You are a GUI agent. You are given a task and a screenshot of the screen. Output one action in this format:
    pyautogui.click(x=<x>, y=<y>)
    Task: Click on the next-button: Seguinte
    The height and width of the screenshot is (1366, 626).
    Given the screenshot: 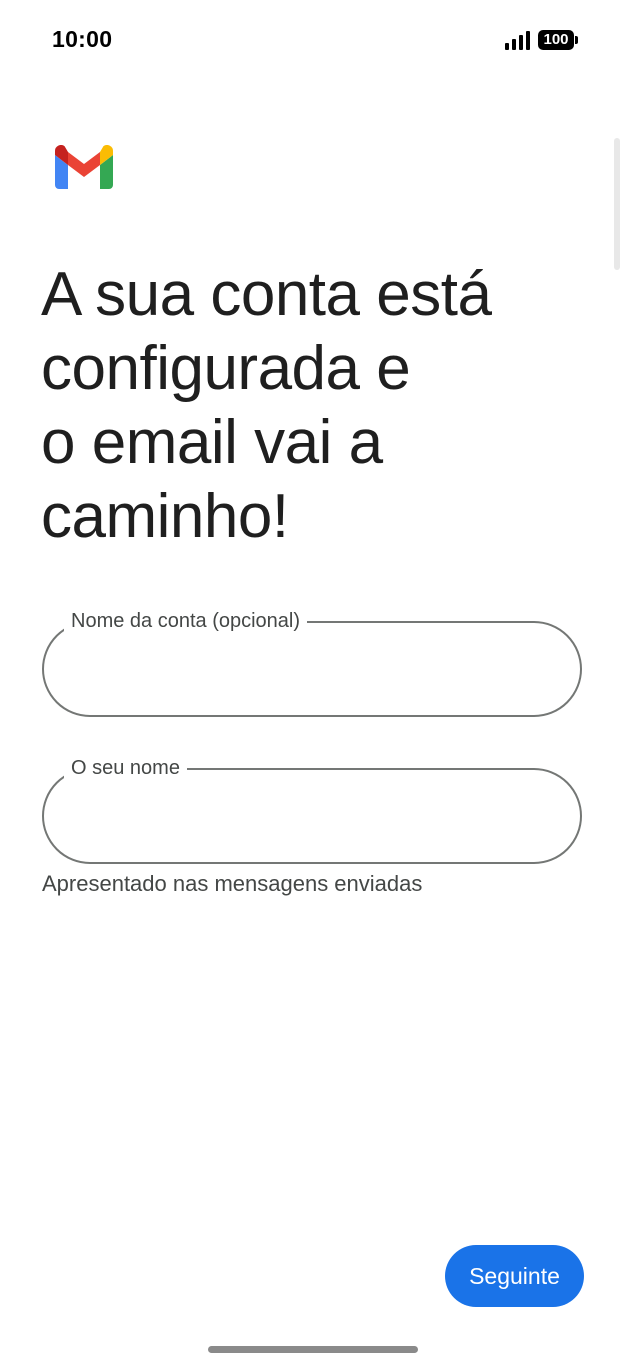 What is the action you would take?
    pyautogui.click(x=514, y=1276)
    